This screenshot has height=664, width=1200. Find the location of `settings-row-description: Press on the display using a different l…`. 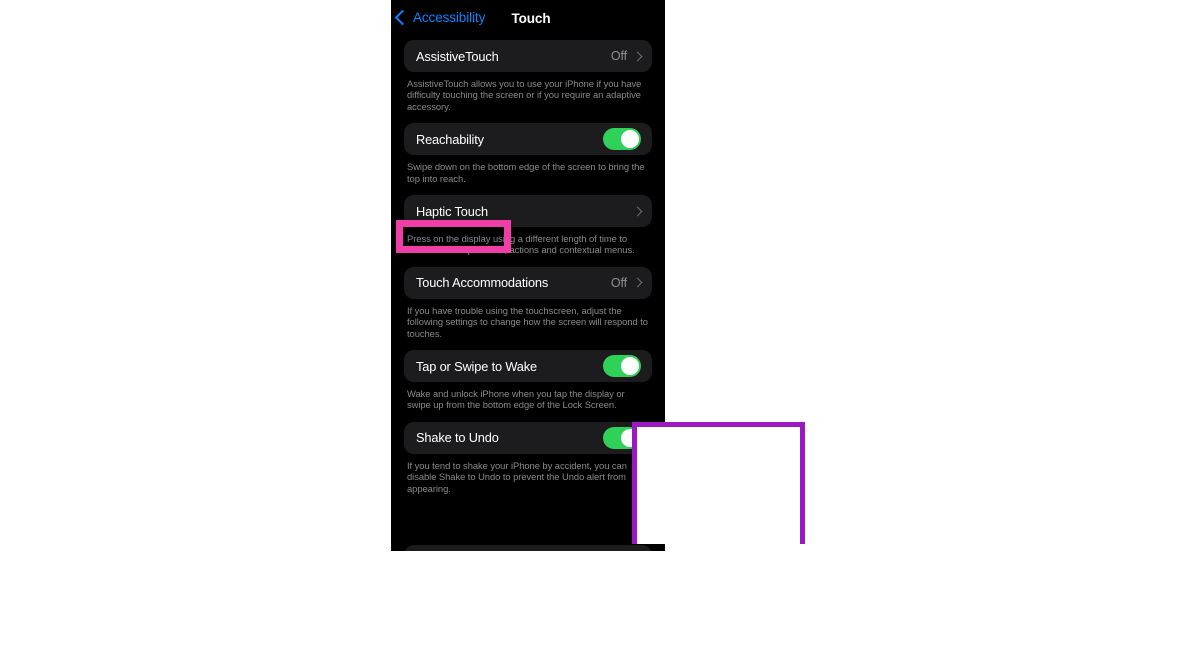

settings-row-description: Press on the display using a different l… is located at coordinates (521, 244).